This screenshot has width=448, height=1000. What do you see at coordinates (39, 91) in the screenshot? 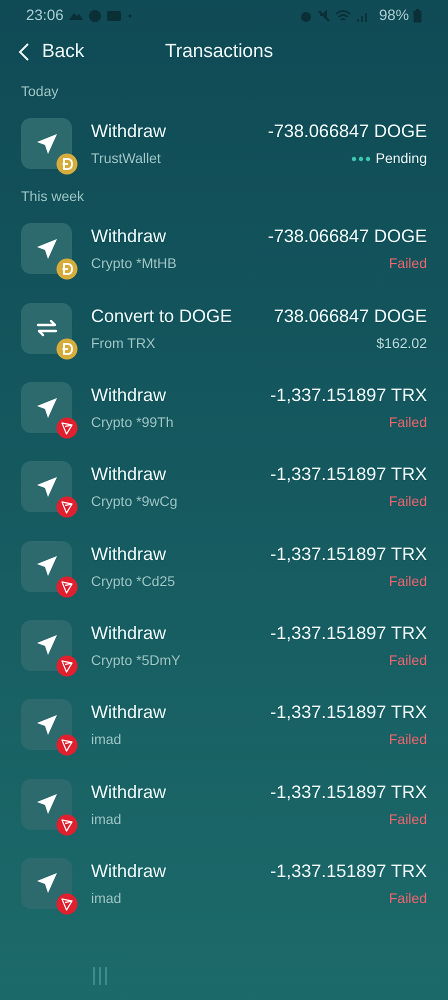
I see `section-heading: Today` at bounding box center [39, 91].